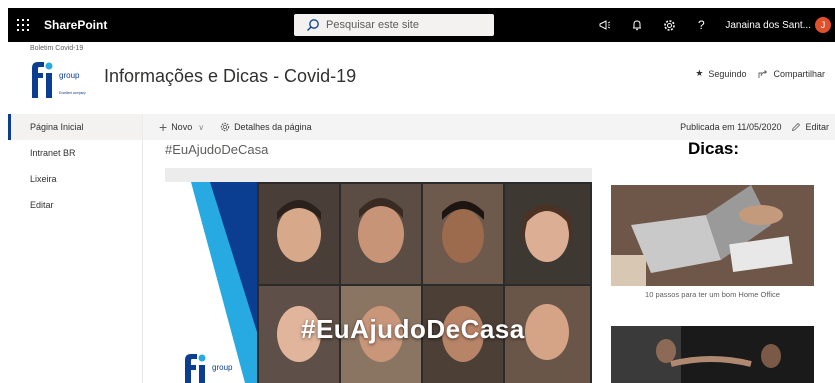  What do you see at coordinates (669, 25) in the screenshot?
I see `gear-icon` at bounding box center [669, 25].